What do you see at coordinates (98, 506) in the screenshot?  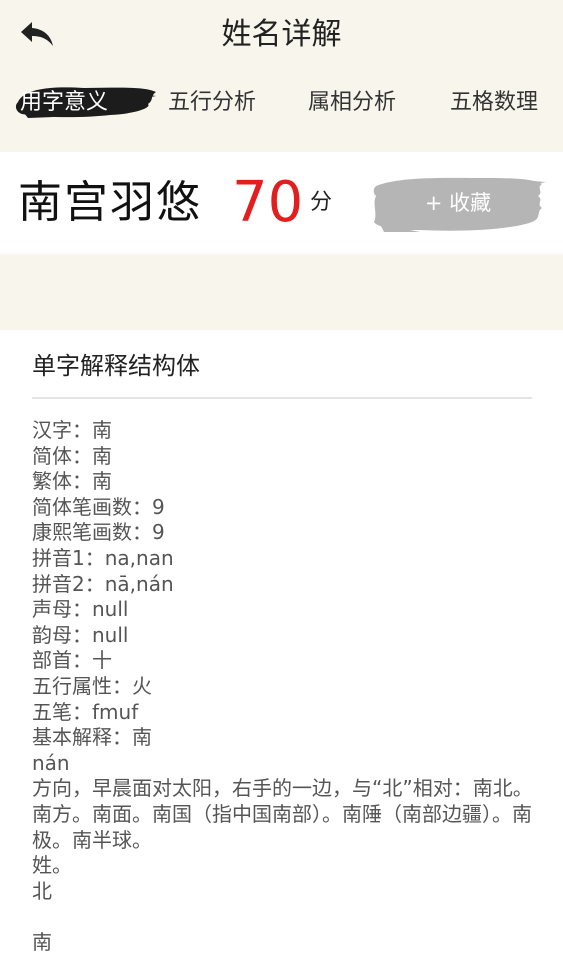 I see `info-line: 简体笔画数：9` at bounding box center [98, 506].